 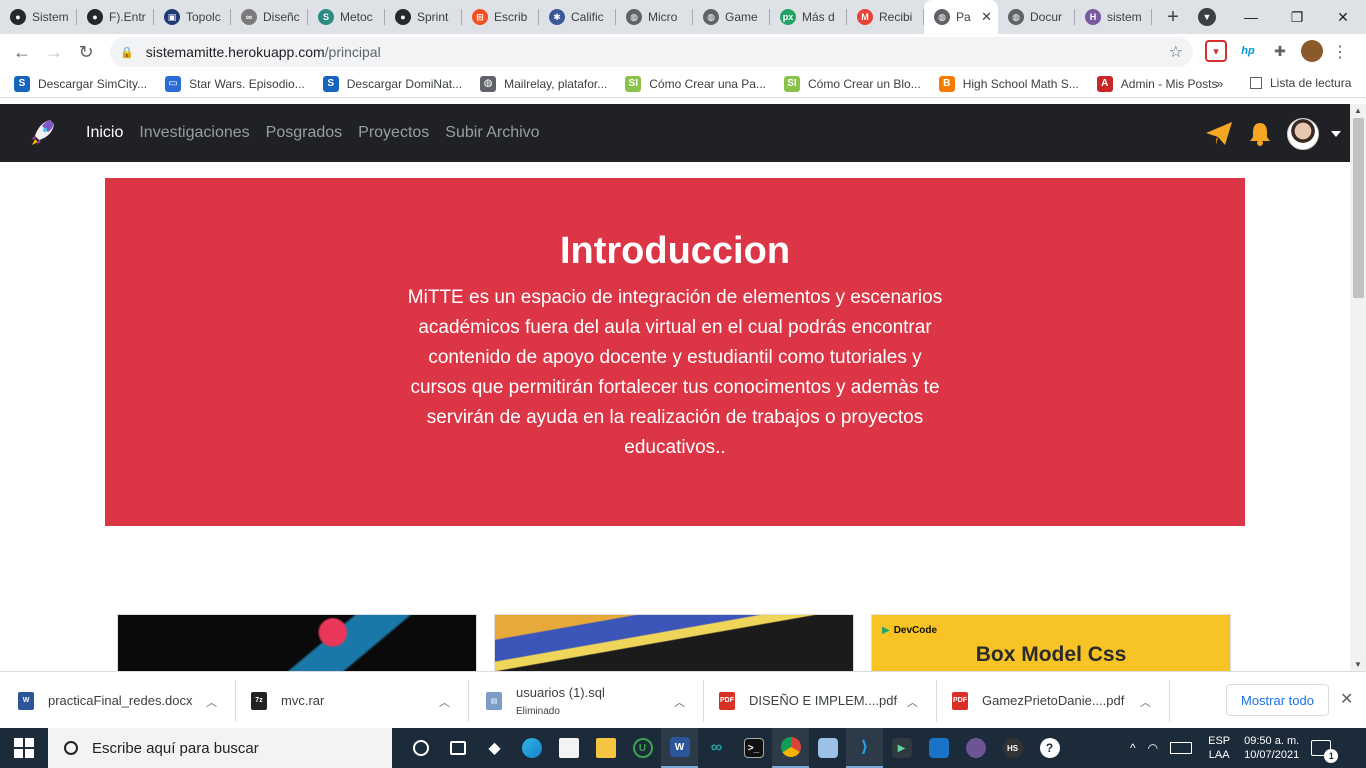 What do you see at coordinates (568, 748) in the screenshot?
I see `store-icon` at bounding box center [568, 748].